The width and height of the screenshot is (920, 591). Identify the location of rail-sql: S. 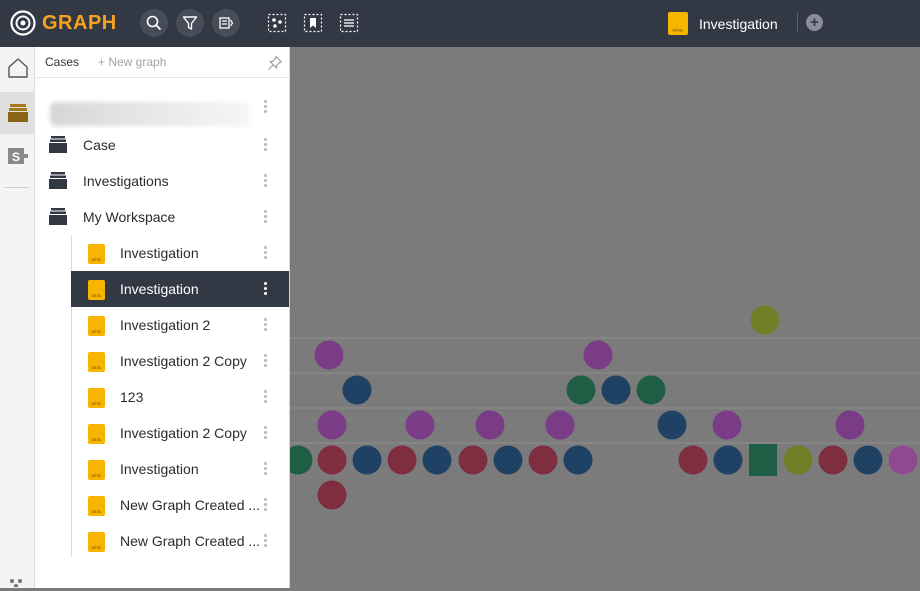
(17, 156).